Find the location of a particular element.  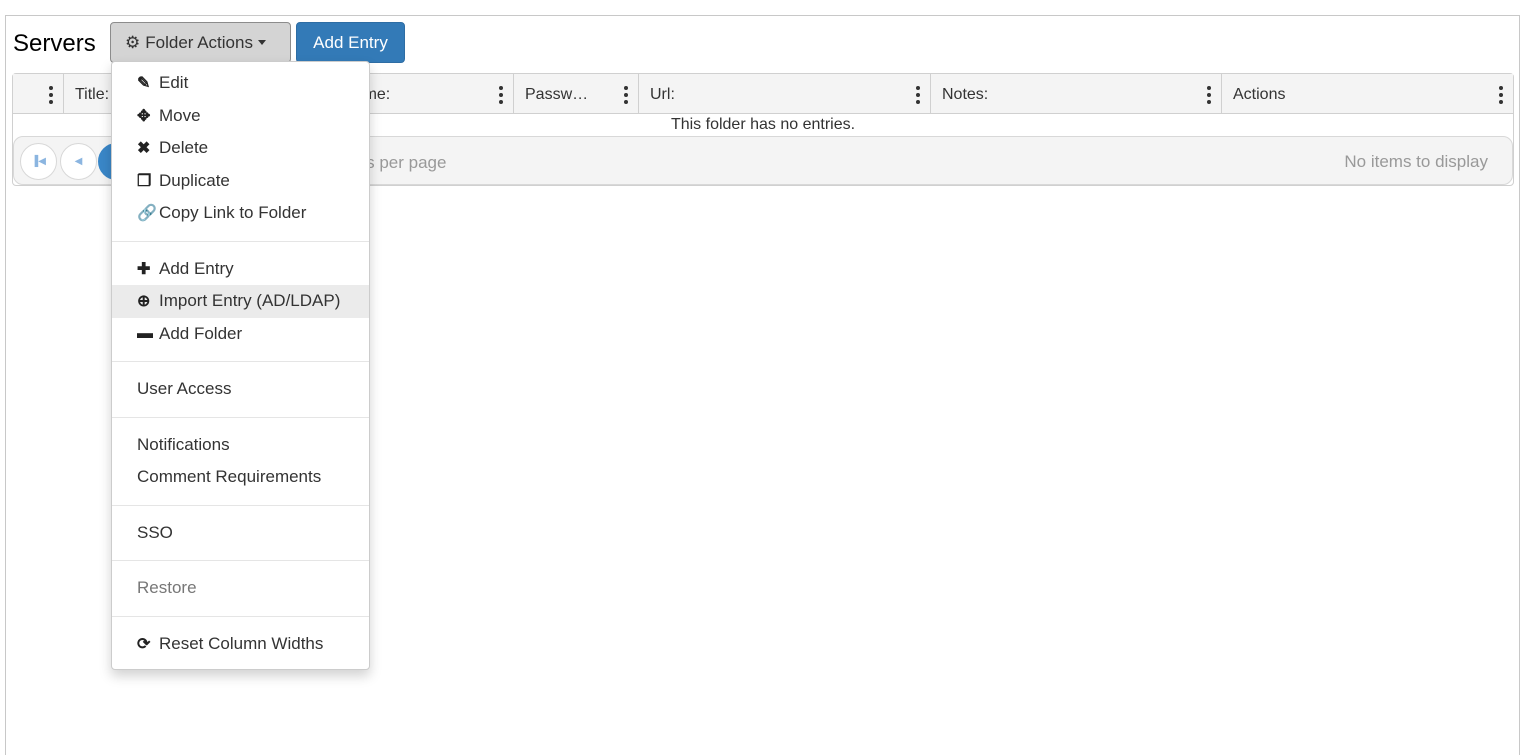

column-actions: Actions is located at coordinates (1367, 94).